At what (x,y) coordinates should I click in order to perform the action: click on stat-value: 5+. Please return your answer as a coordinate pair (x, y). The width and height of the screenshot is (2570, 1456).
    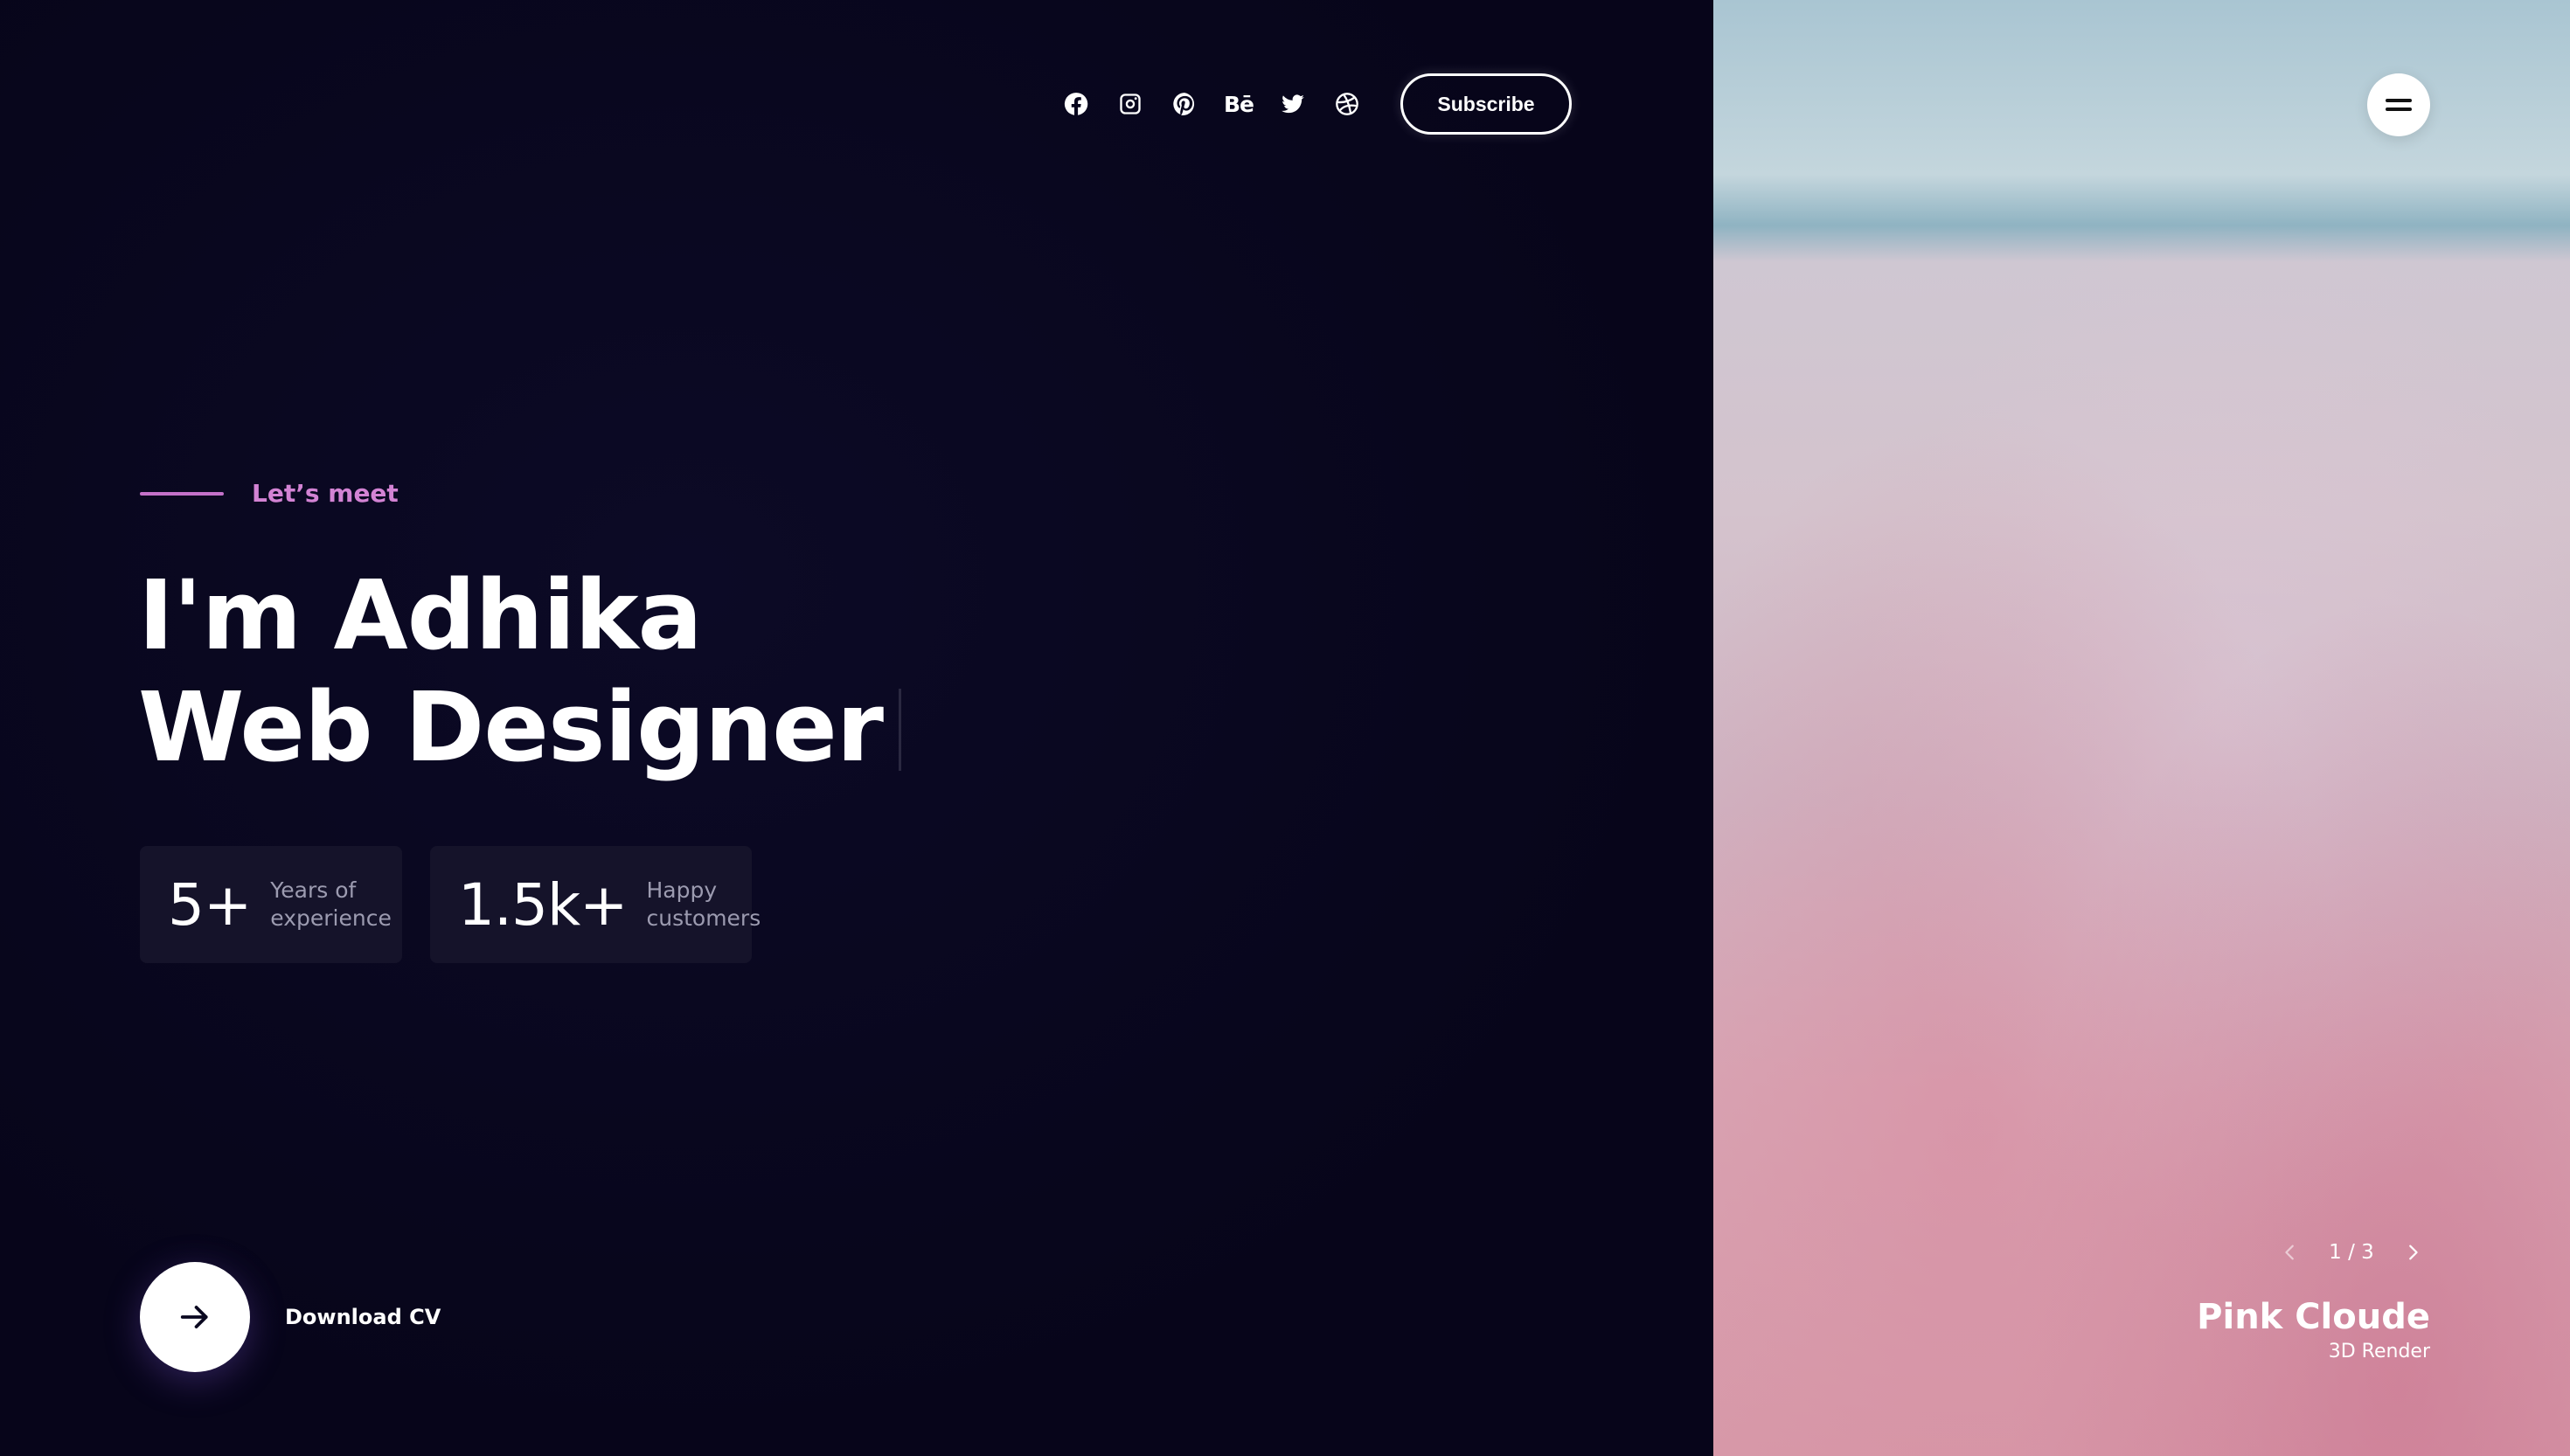
    Looking at the image, I should click on (210, 904).